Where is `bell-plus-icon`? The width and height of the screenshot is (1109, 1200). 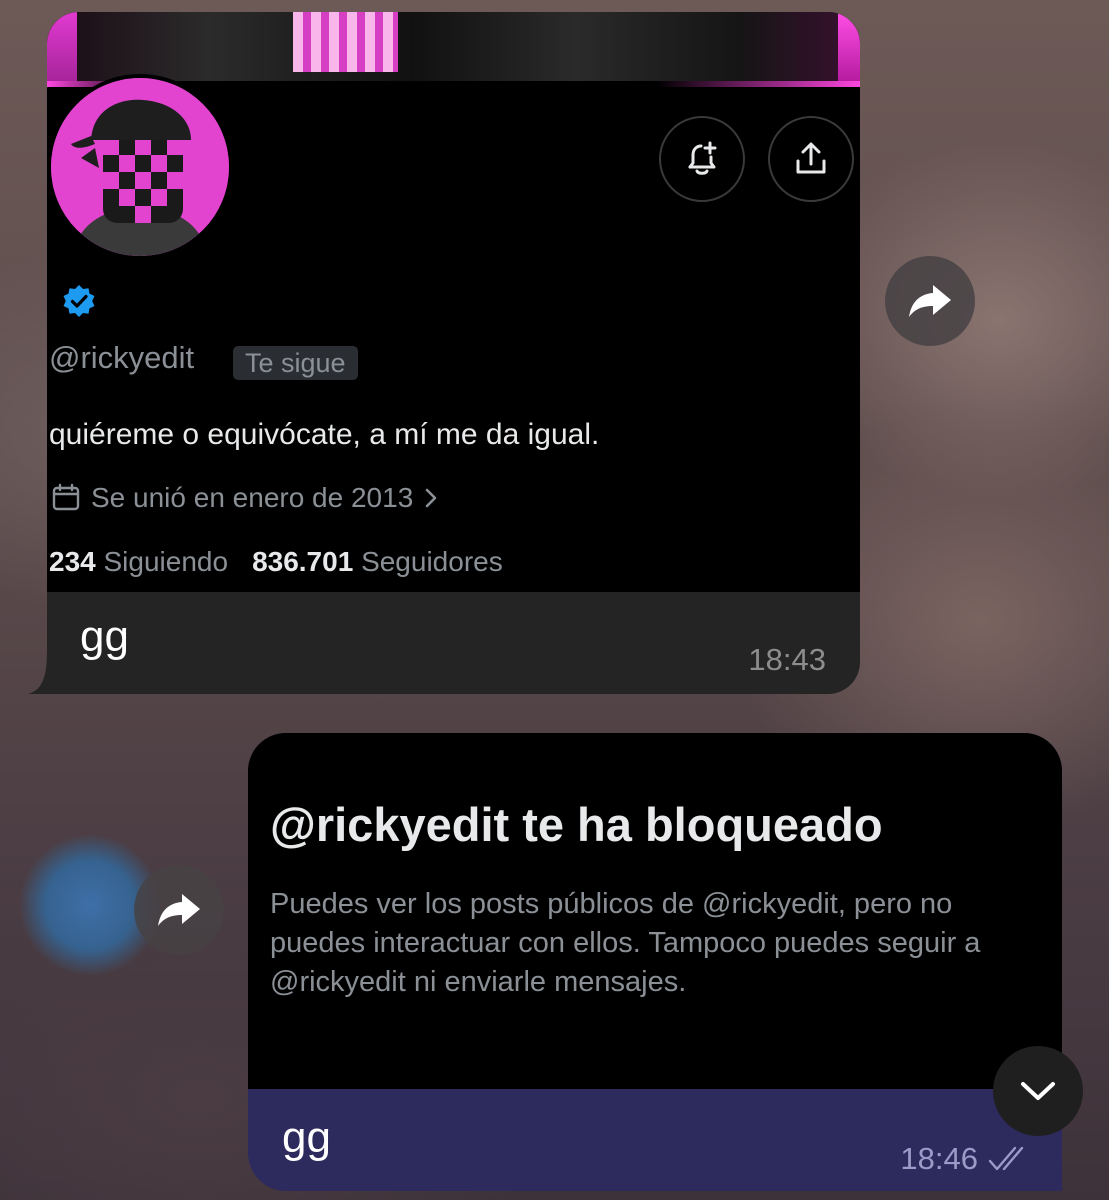 bell-plus-icon is located at coordinates (702, 158).